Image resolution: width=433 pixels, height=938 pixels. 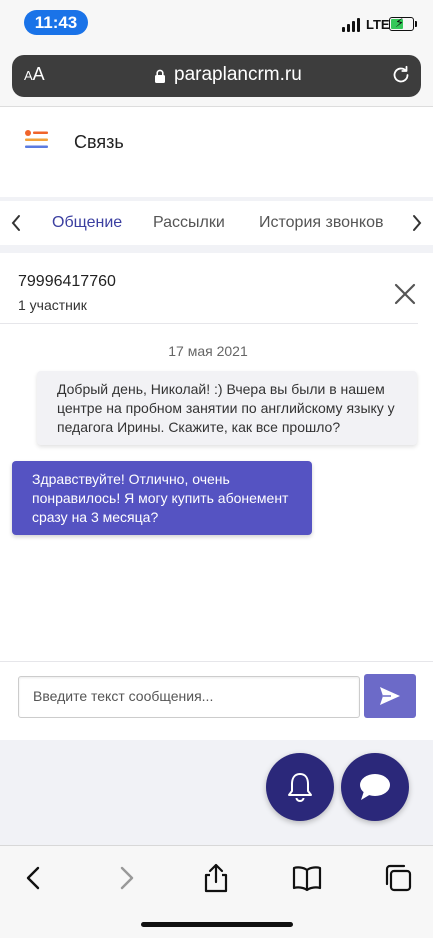 What do you see at coordinates (238, 74) in the screenshot?
I see `url-text: paraplancrm.ru` at bounding box center [238, 74].